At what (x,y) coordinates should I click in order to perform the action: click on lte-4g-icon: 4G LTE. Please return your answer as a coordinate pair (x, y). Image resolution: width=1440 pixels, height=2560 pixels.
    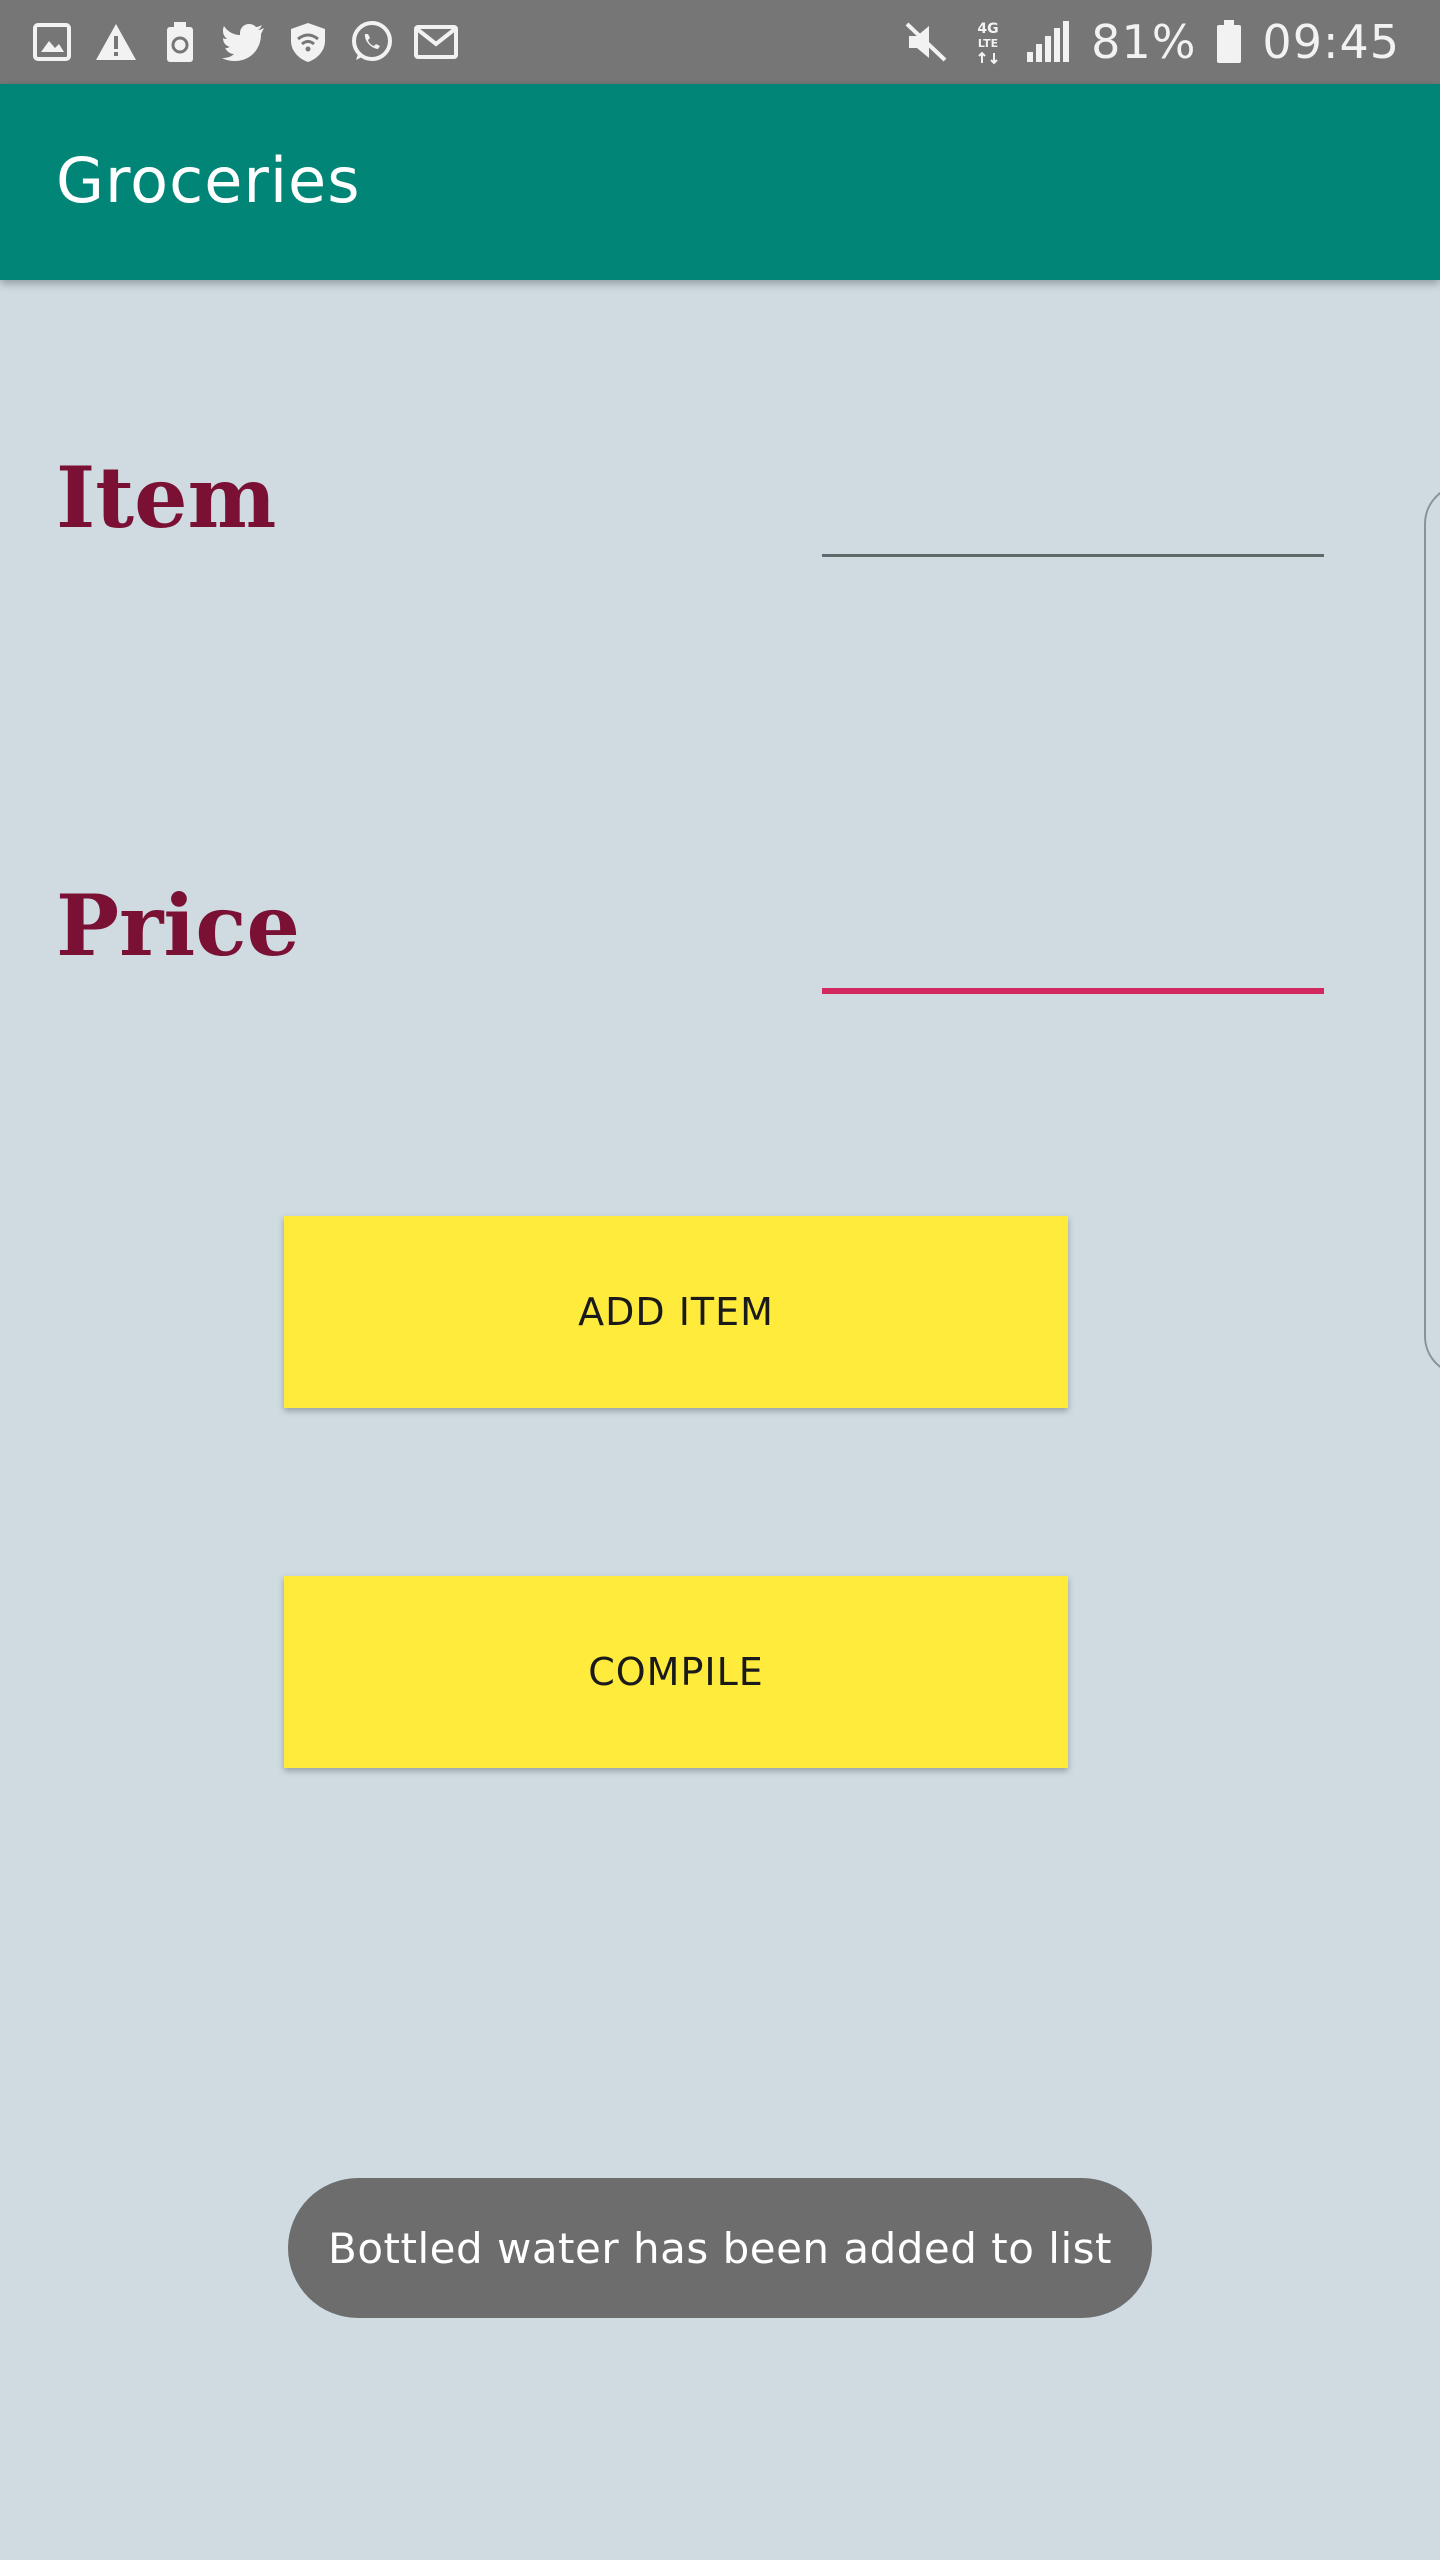
    Looking at the image, I should click on (988, 42).